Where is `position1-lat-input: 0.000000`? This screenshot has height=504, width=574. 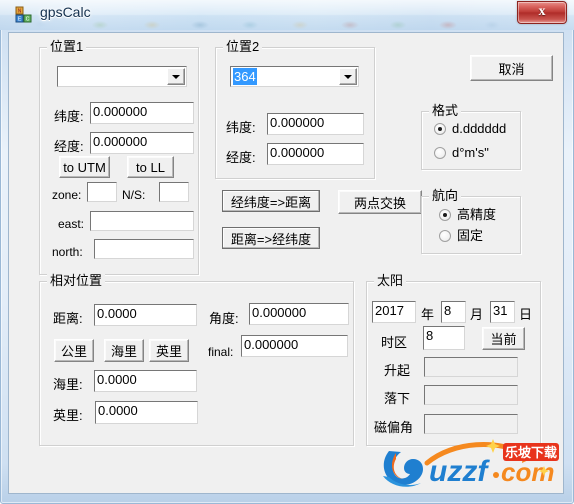 position1-lat-input: 0.000000 is located at coordinates (142, 113).